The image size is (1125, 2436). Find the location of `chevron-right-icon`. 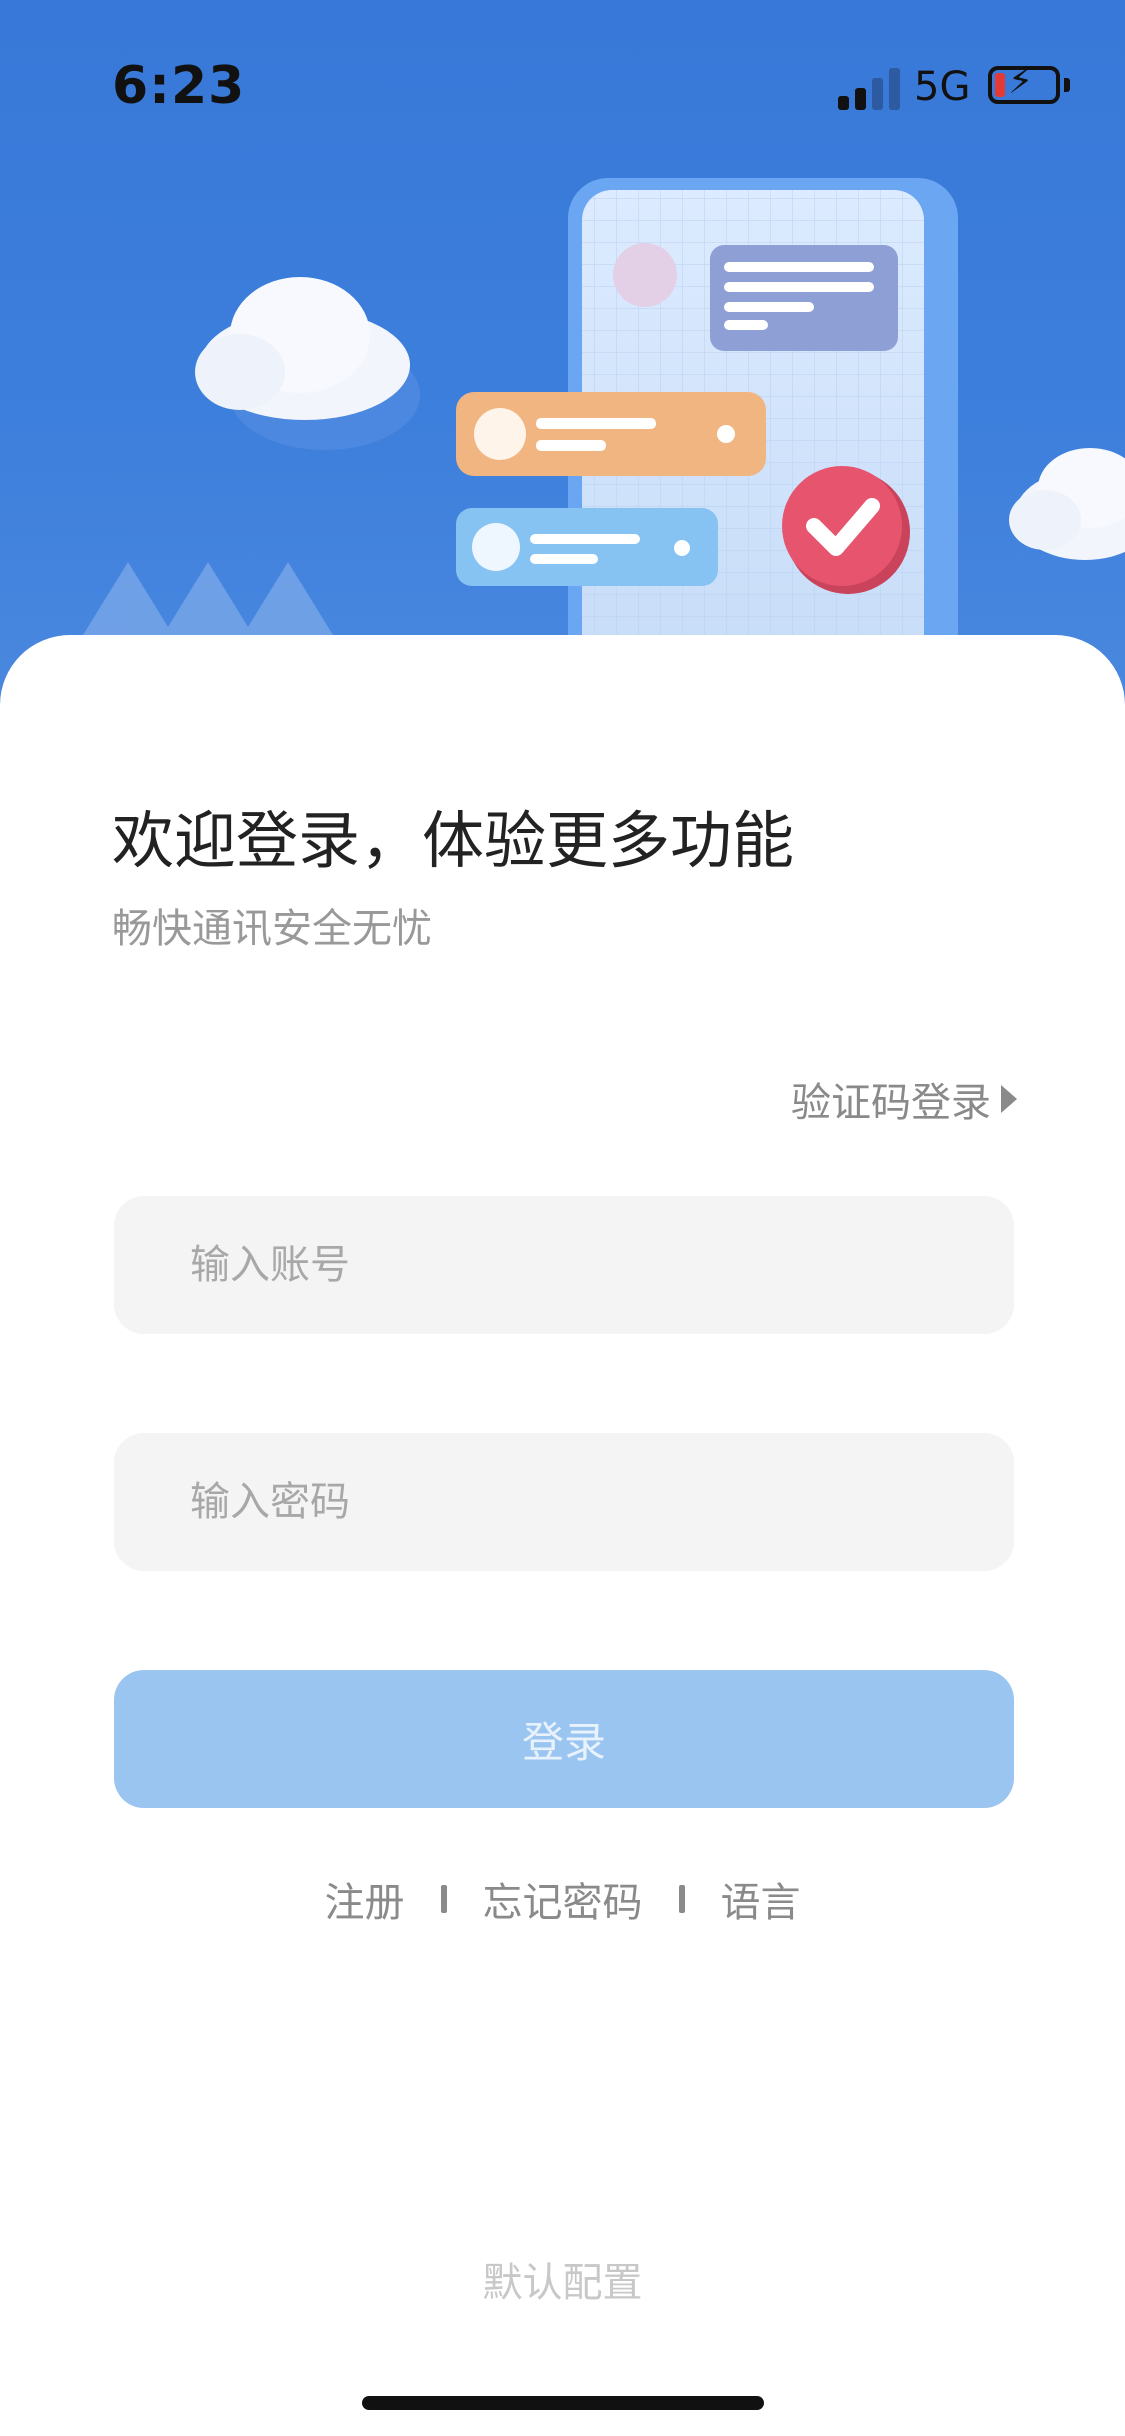

chevron-right-icon is located at coordinates (1009, 1099).